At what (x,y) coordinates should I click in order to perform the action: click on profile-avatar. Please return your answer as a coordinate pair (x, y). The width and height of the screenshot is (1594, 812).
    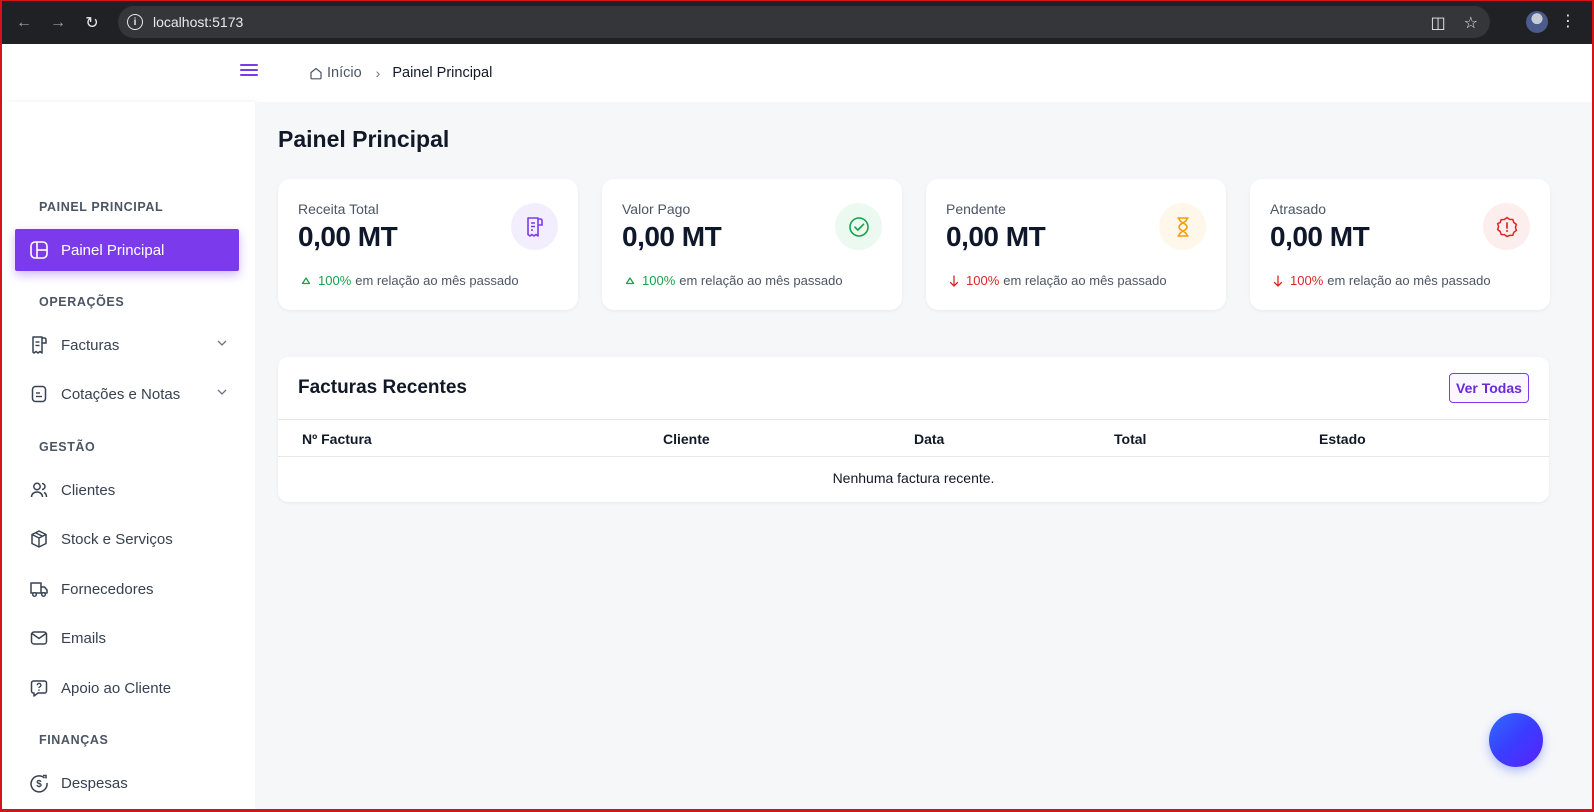
    Looking at the image, I should click on (1537, 22).